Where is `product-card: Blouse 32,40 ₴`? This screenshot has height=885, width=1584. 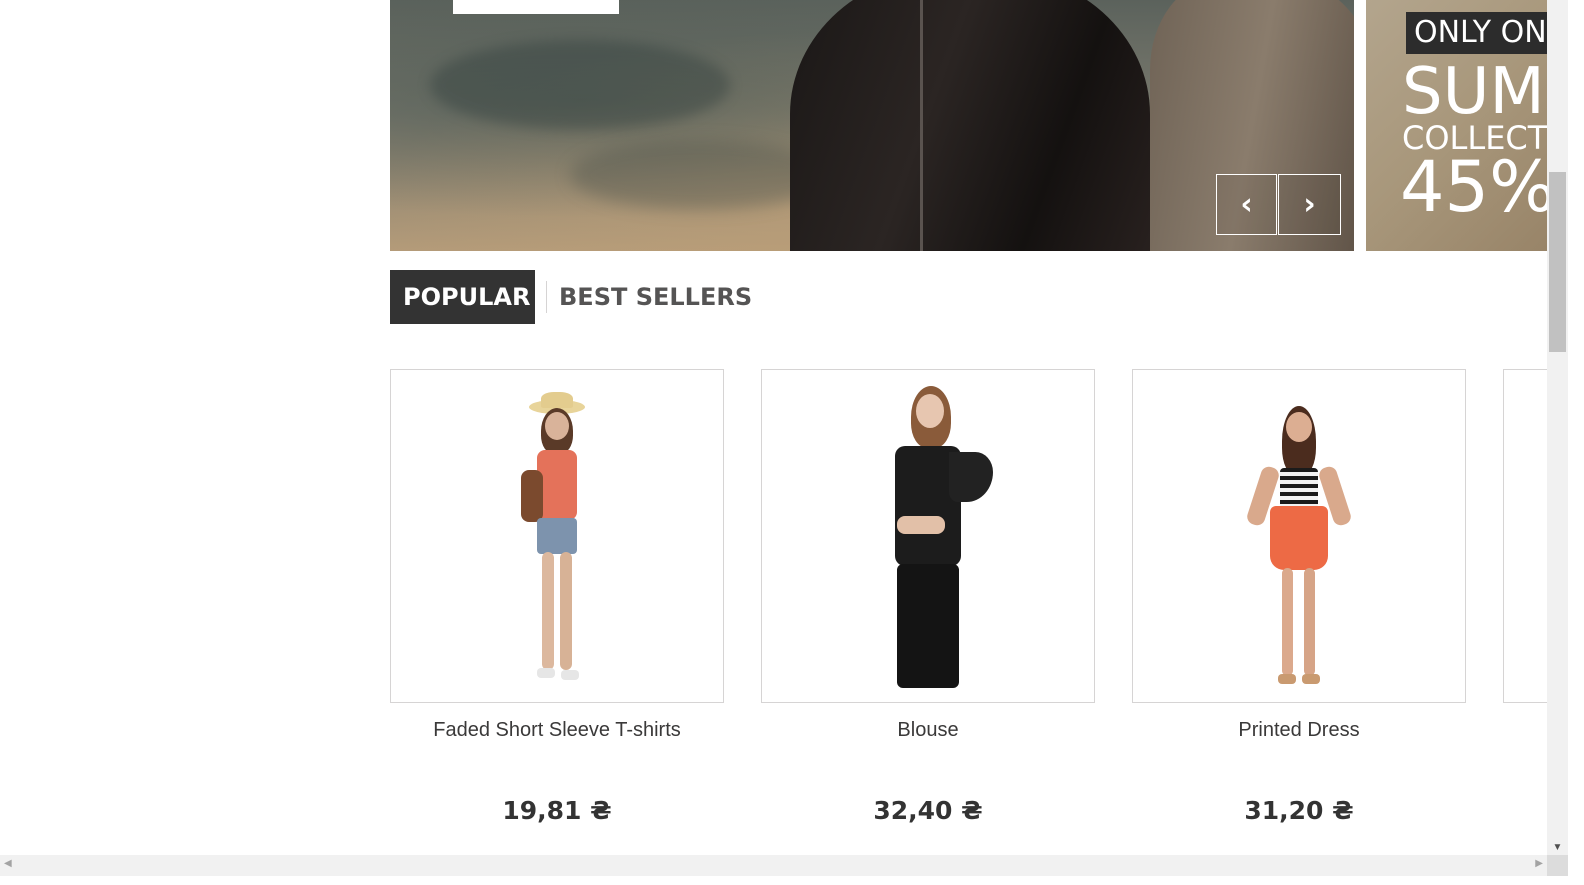 product-card: Blouse 32,40 ₴ is located at coordinates (928, 597).